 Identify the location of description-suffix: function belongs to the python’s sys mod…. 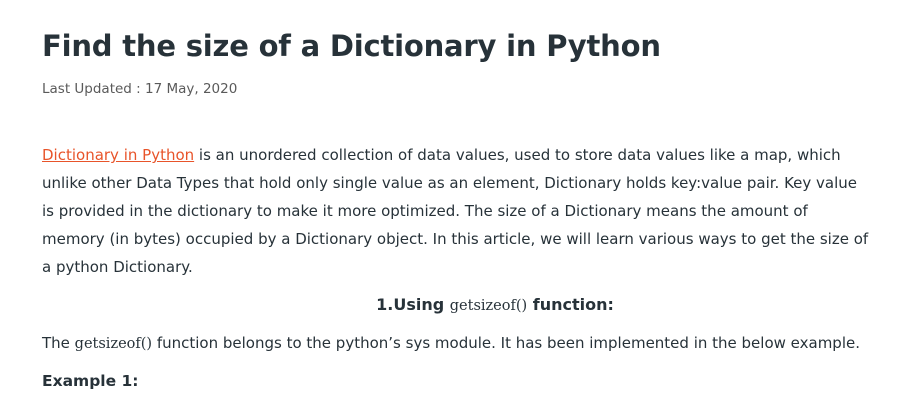
(506, 343).